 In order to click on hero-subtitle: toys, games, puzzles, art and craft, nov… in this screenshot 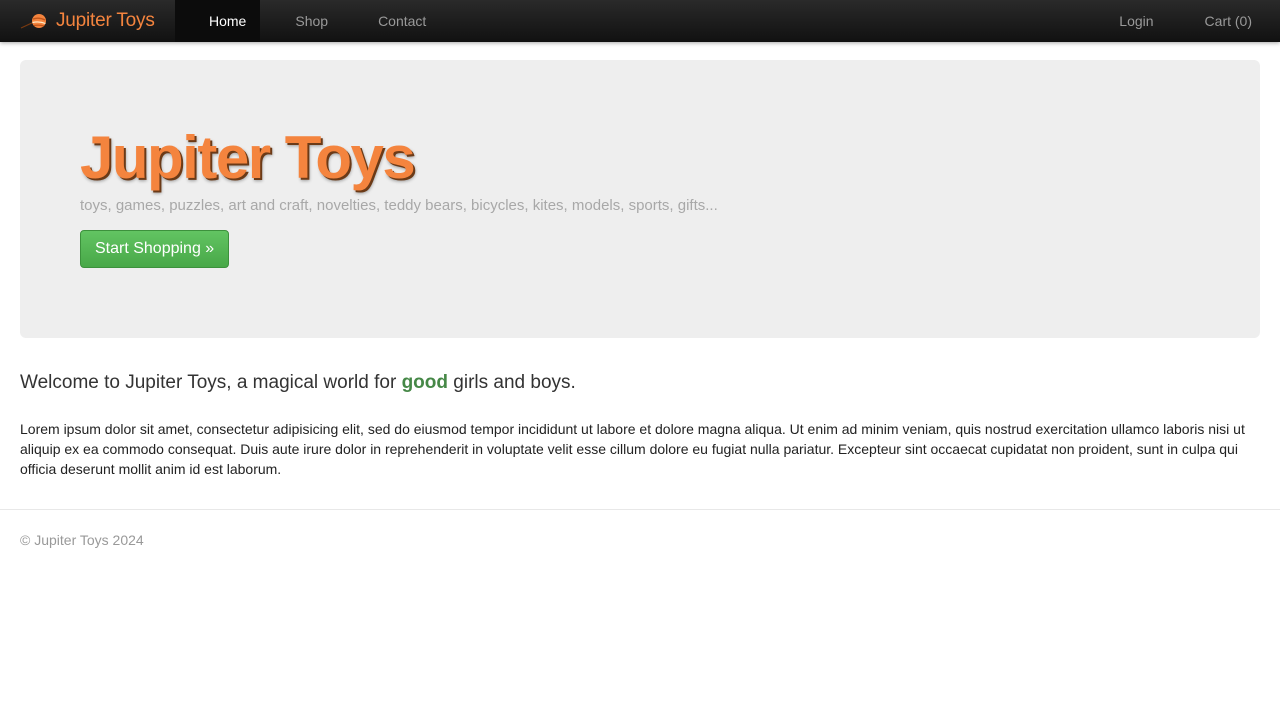, I will do `click(399, 205)`.